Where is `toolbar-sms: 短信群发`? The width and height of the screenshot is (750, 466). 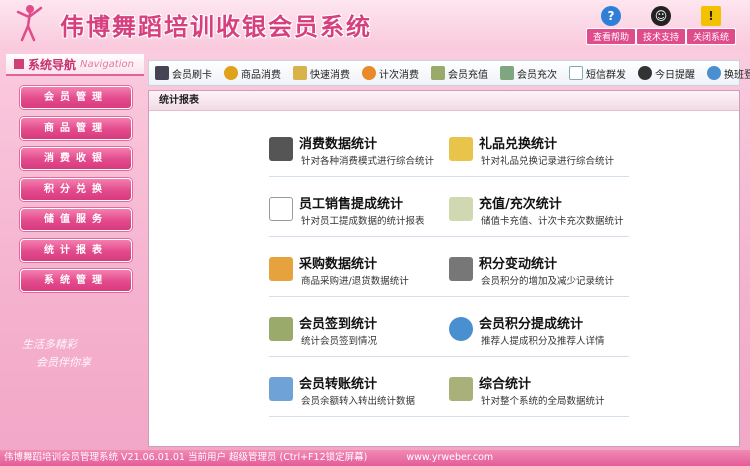
toolbar-sms: 短信群发 is located at coordinates (597, 73).